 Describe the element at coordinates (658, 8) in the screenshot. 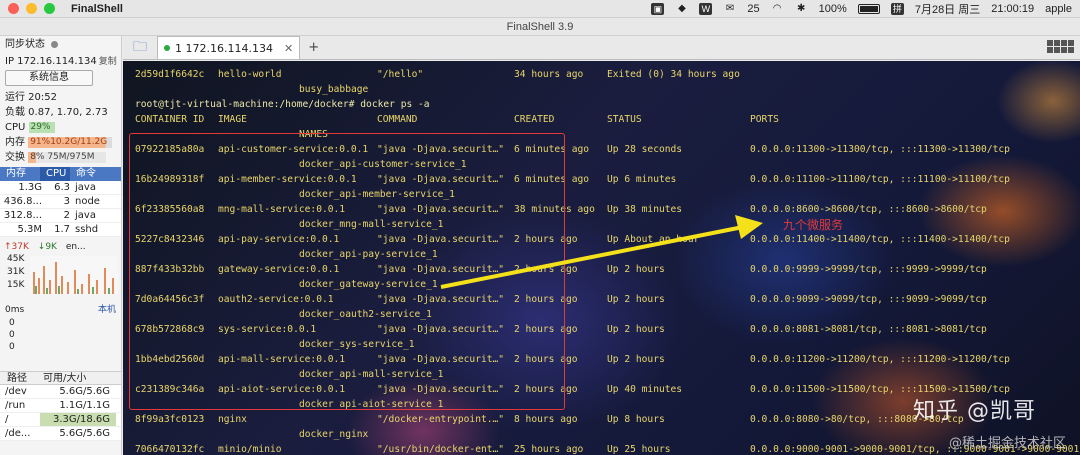

I see `screen-icon: ▣` at that location.